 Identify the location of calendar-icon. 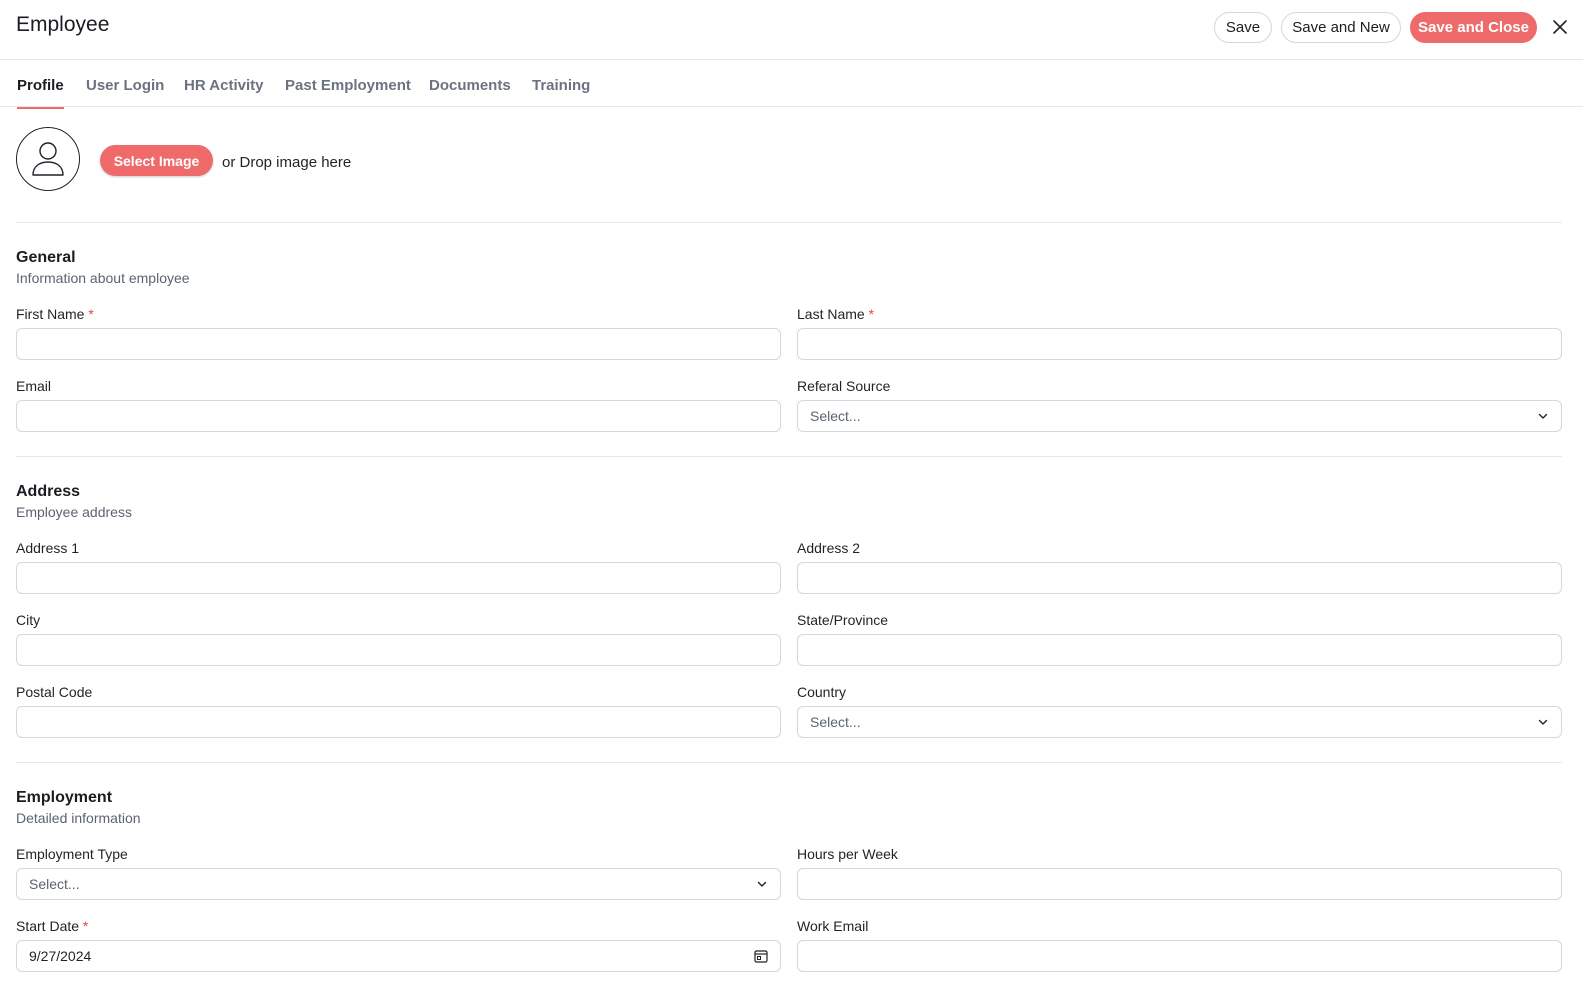
(761, 956).